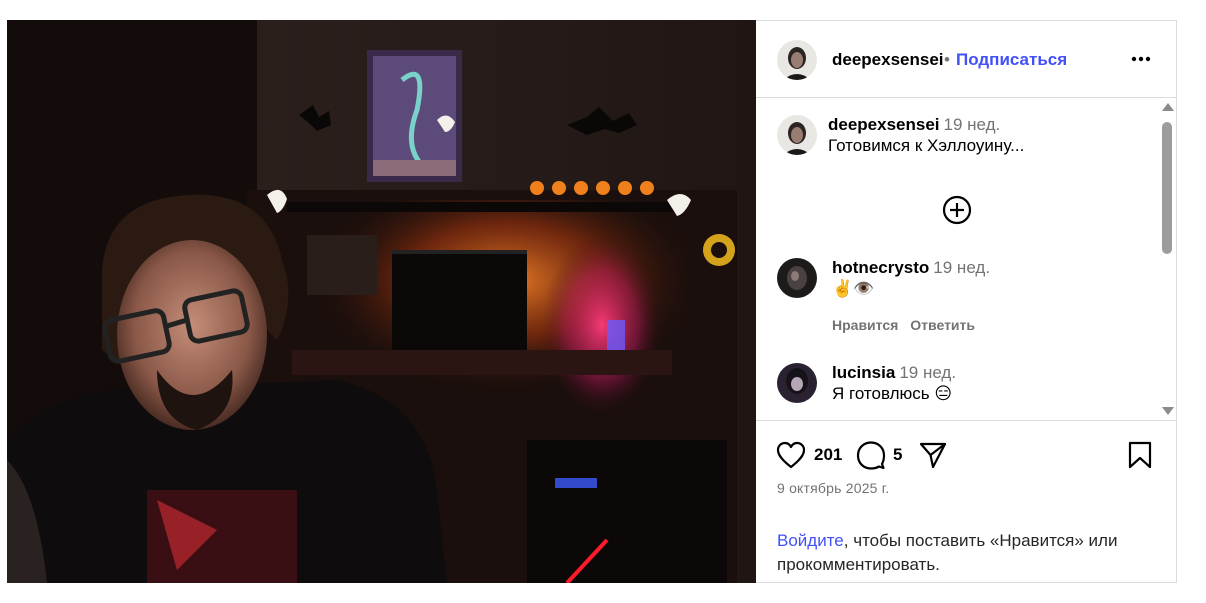  Describe the element at coordinates (892, 393) in the screenshot. I see `comment-text: Я готовлюсь 😑` at that location.